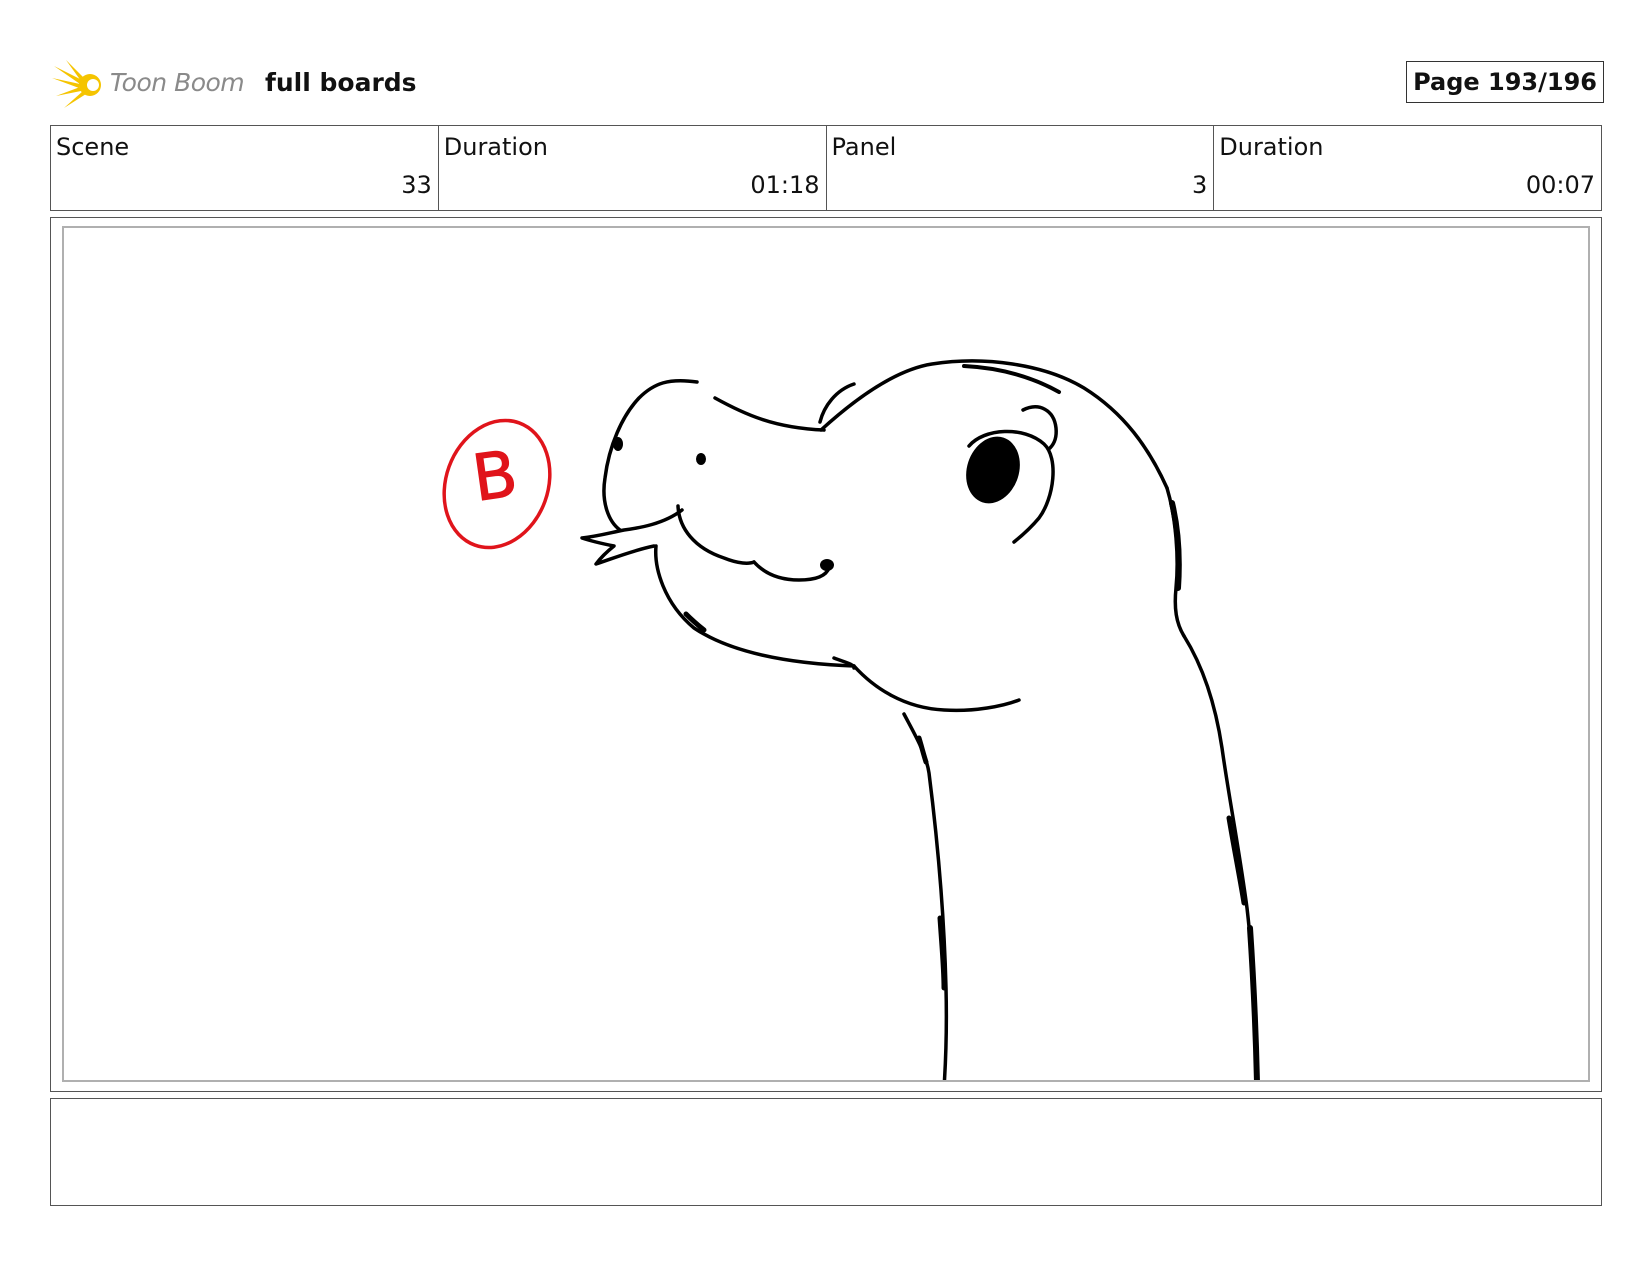 The height and width of the screenshot is (1275, 1650). I want to click on scene-value: 33, so click(416, 185).